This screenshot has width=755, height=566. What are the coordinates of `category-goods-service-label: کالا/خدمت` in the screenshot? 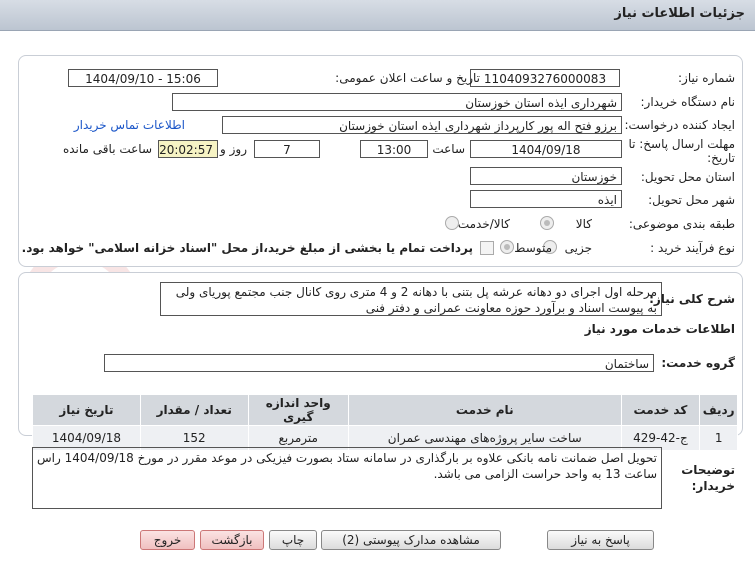 It's located at (483, 224).